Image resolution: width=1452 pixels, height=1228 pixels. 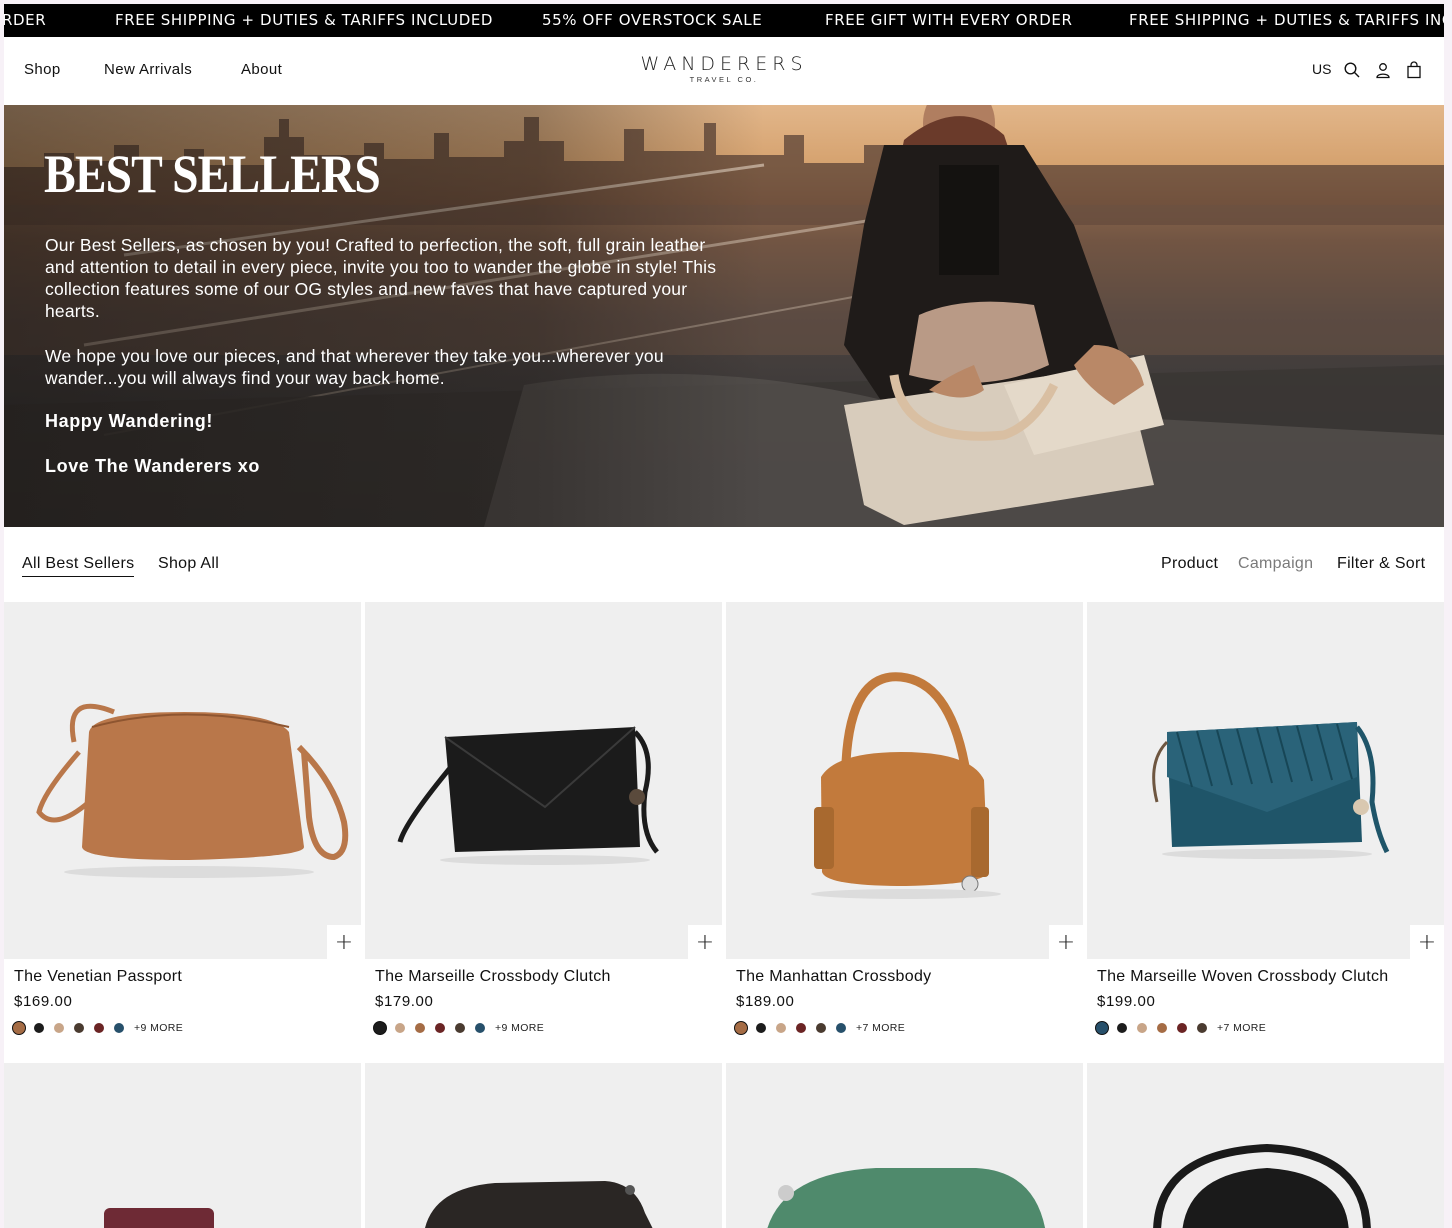 I want to click on tab-shop-all: Shop All, so click(x=188, y=564).